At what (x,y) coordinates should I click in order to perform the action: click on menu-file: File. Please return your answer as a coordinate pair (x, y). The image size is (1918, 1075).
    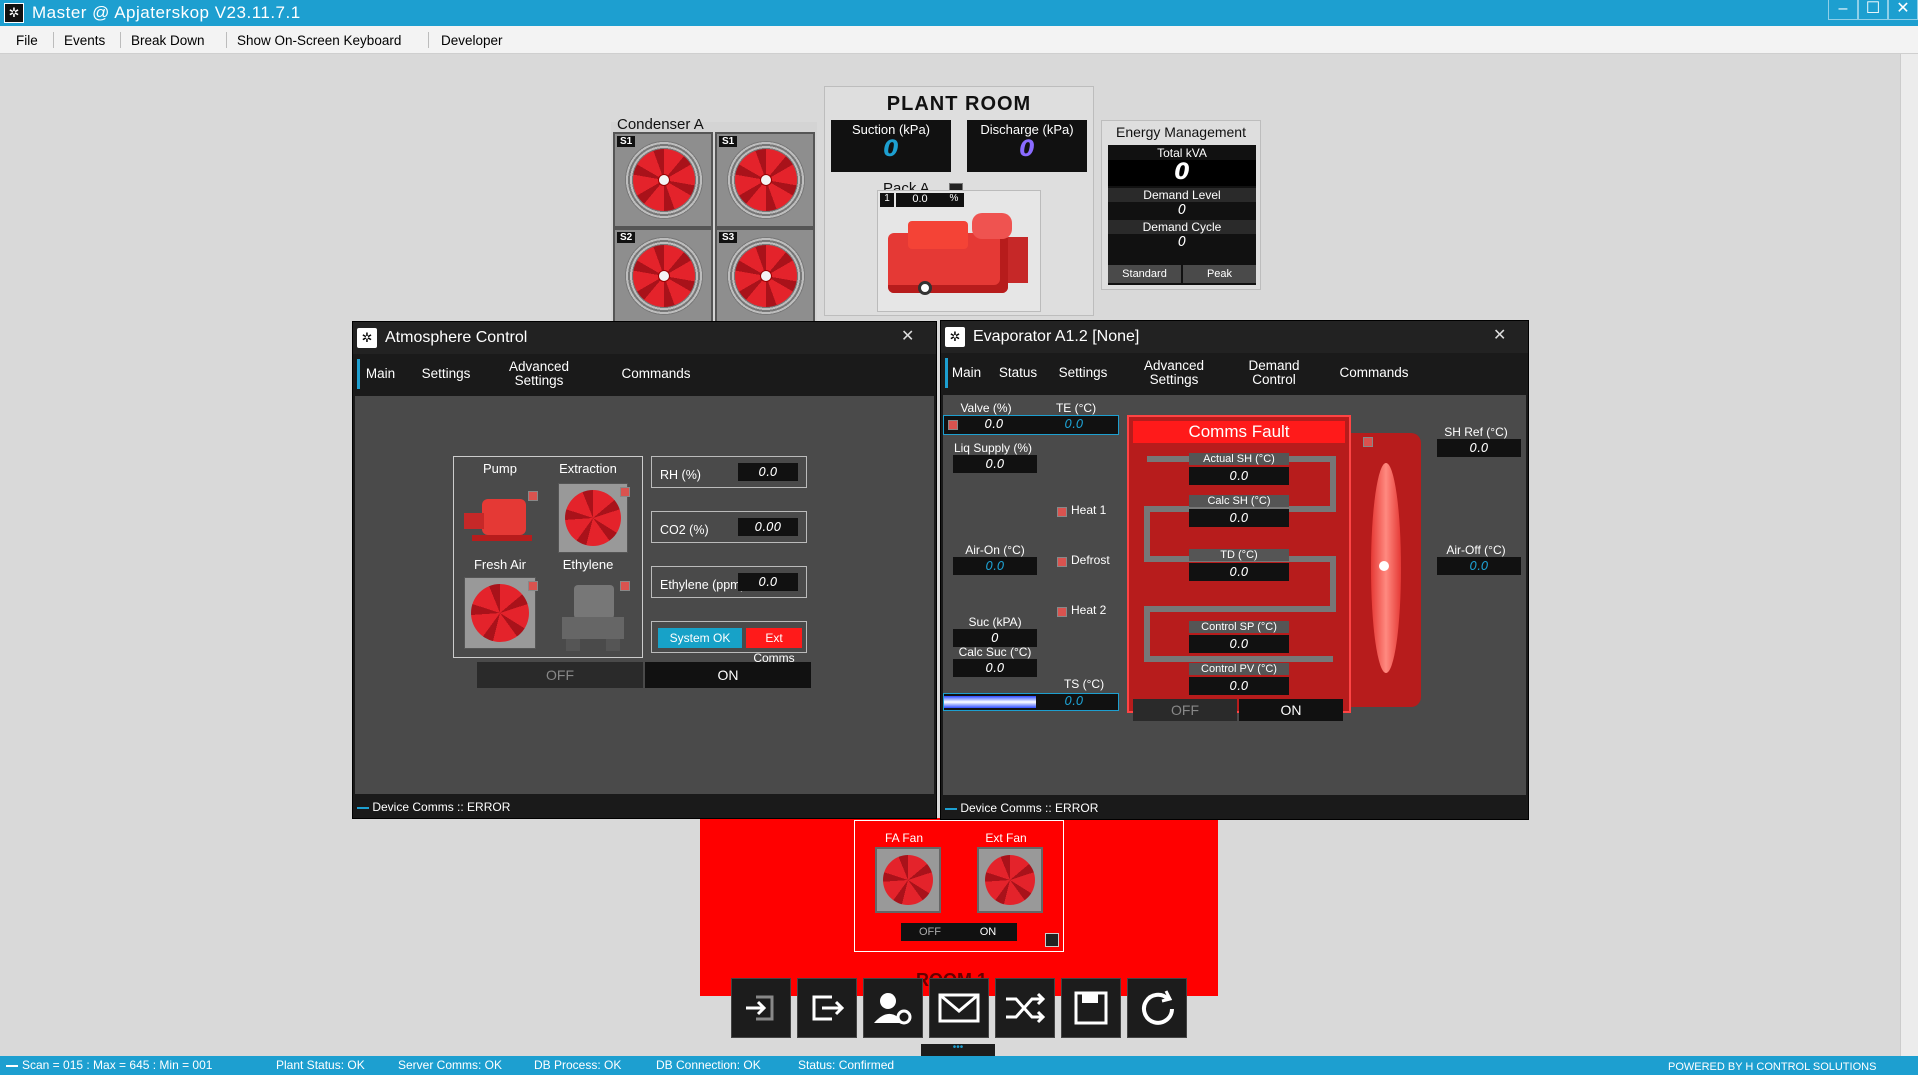
    Looking at the image, I should click on (27, 40).